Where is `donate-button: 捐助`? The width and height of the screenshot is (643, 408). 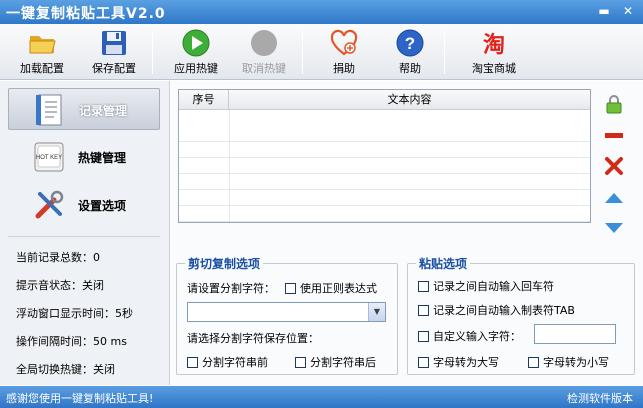 donate-button: 捐助 is located at coordinates (344, 53).